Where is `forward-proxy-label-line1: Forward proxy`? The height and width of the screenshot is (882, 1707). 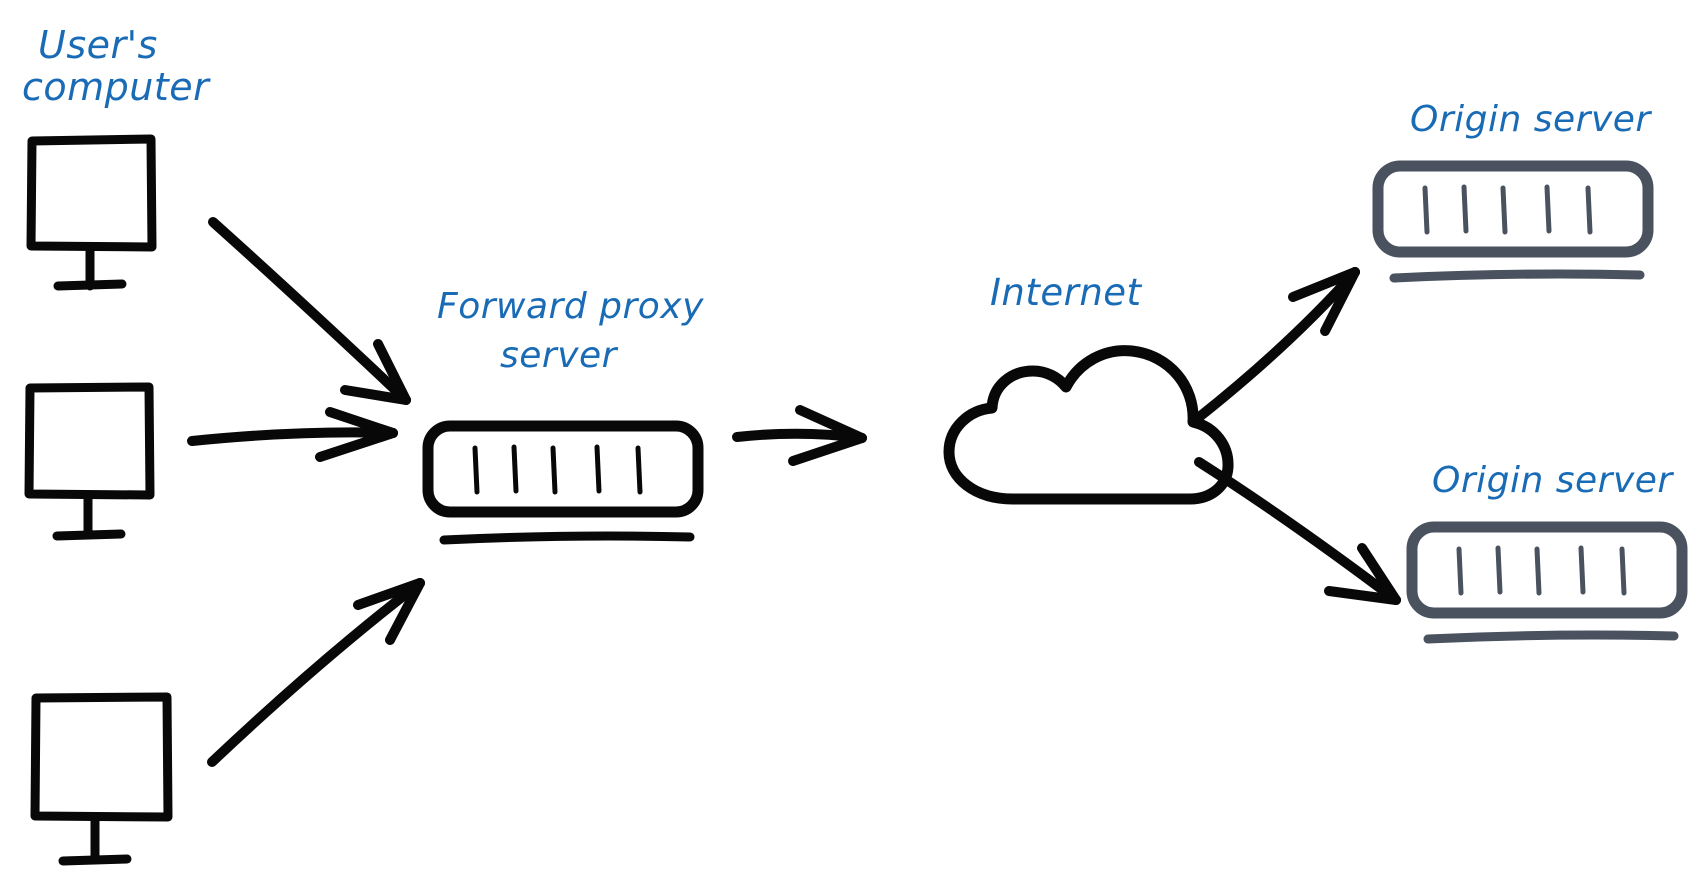 forward-proxy-label-line1: Forward proxy is located at coordinates (570, 306).